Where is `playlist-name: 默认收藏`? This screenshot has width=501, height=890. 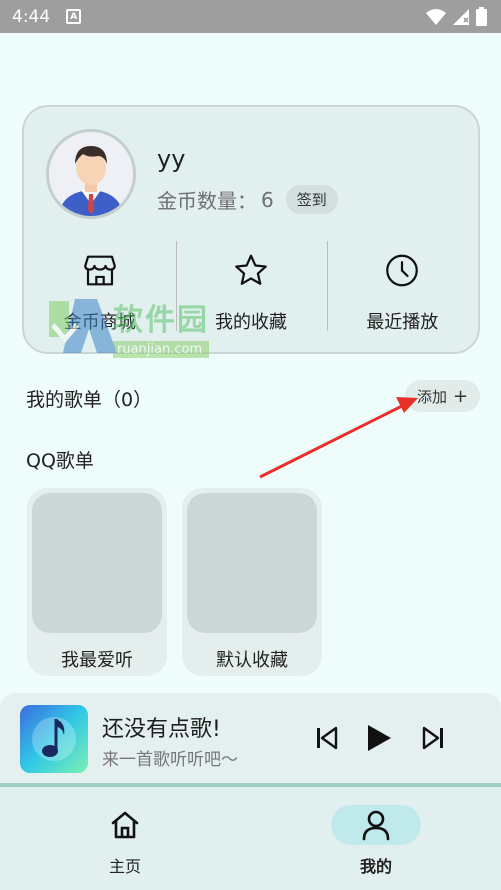 playlist-name: 默认收藏 is located at coordinates (252, 660).